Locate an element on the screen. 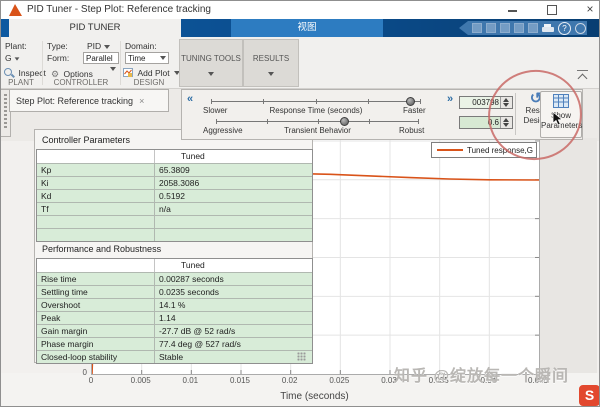  transient-stepper is located at coordinates (506, 122).